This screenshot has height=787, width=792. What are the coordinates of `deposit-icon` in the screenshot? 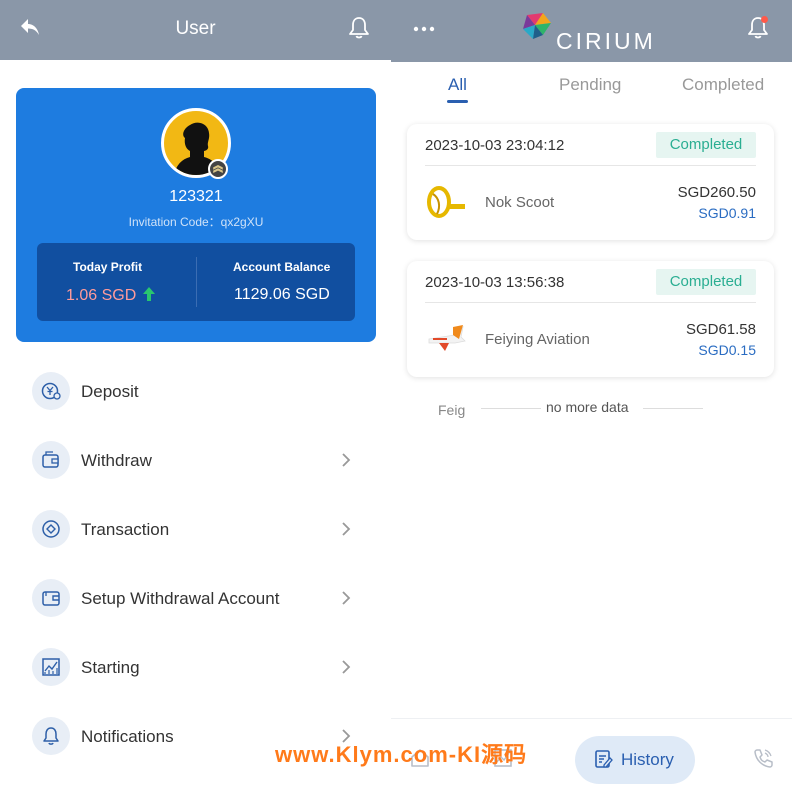 It's located at (51, 391).